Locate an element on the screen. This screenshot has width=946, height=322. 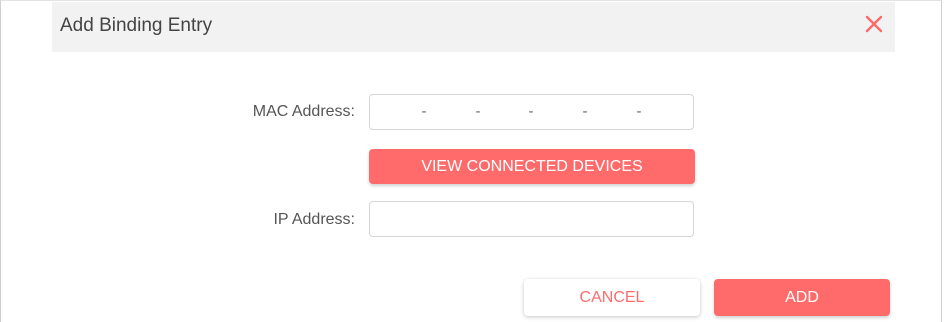
add-button: ADD is located at coordinates (802, 297).